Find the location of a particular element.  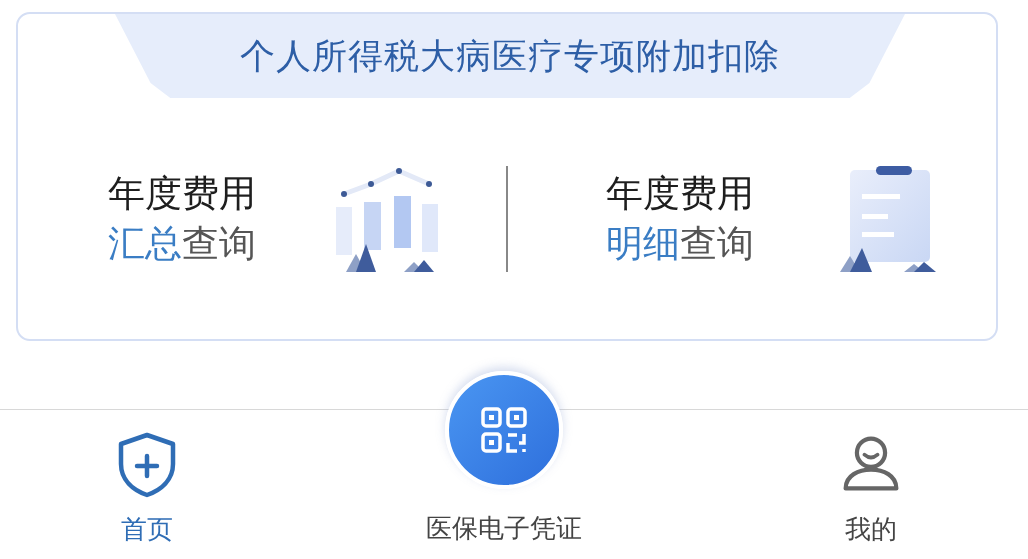

query-link: 汇总查询 is located at coordinates (182, 244).